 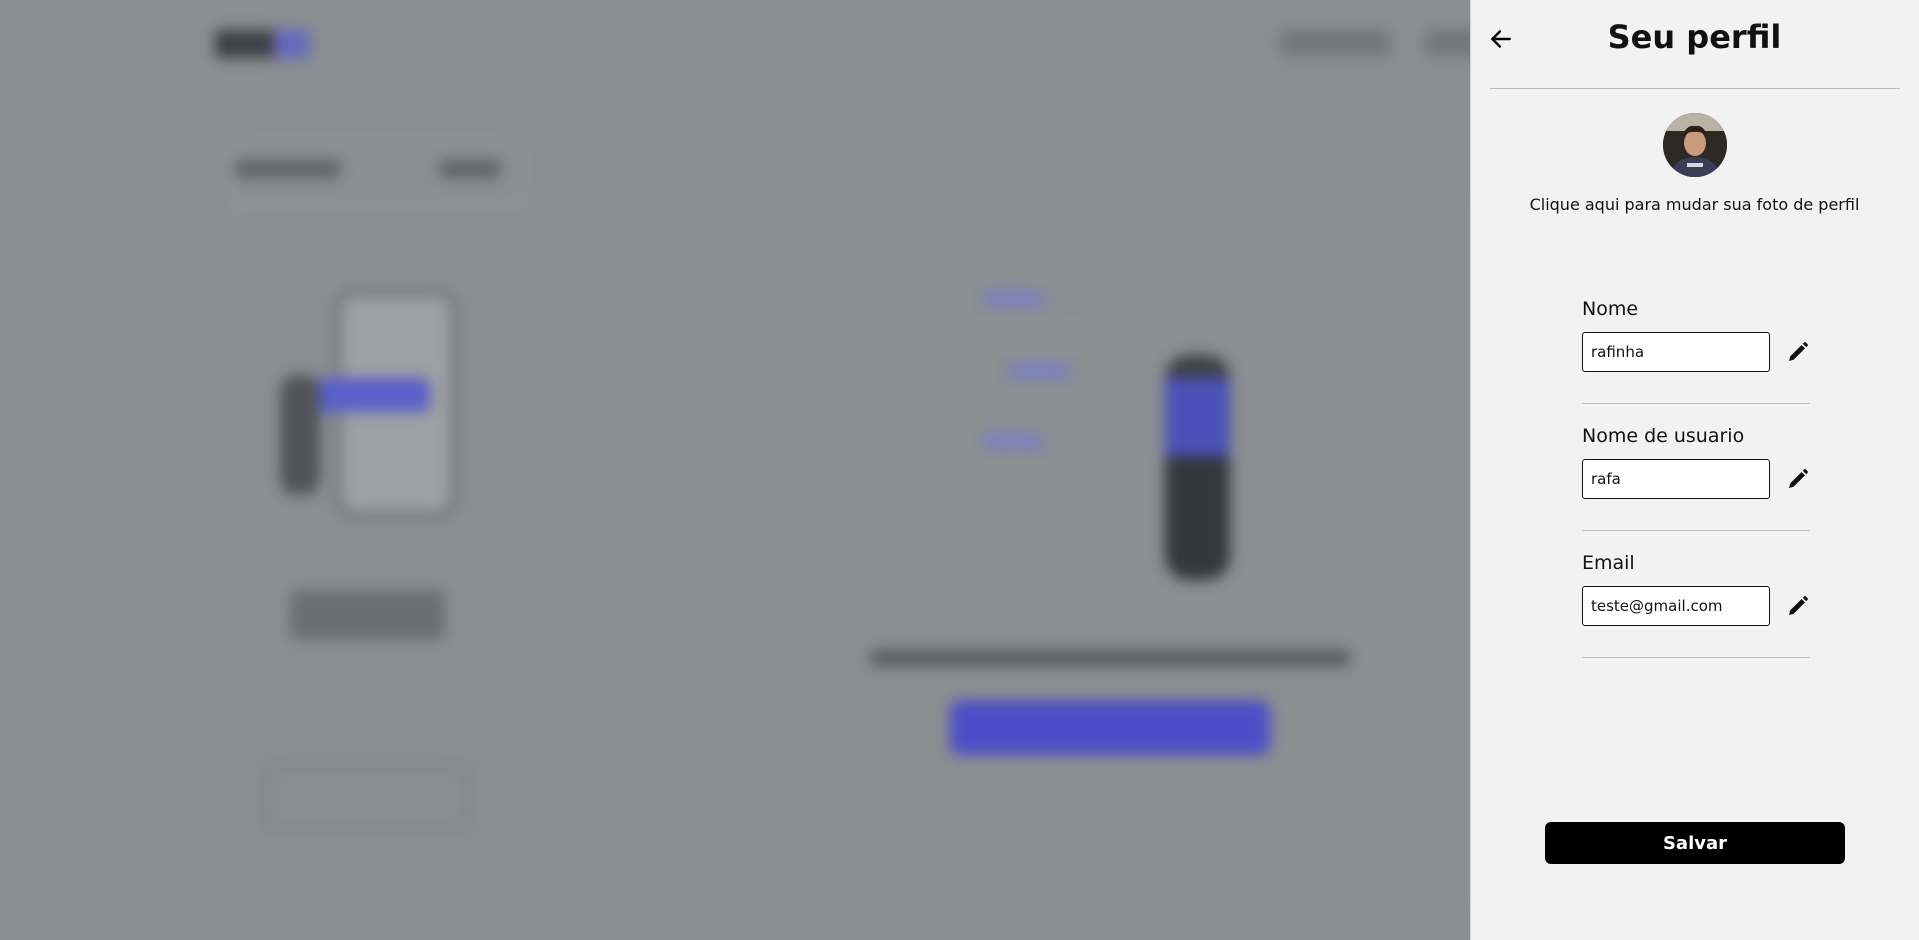 I want to click on name-input, so click(x=1676, y=352).